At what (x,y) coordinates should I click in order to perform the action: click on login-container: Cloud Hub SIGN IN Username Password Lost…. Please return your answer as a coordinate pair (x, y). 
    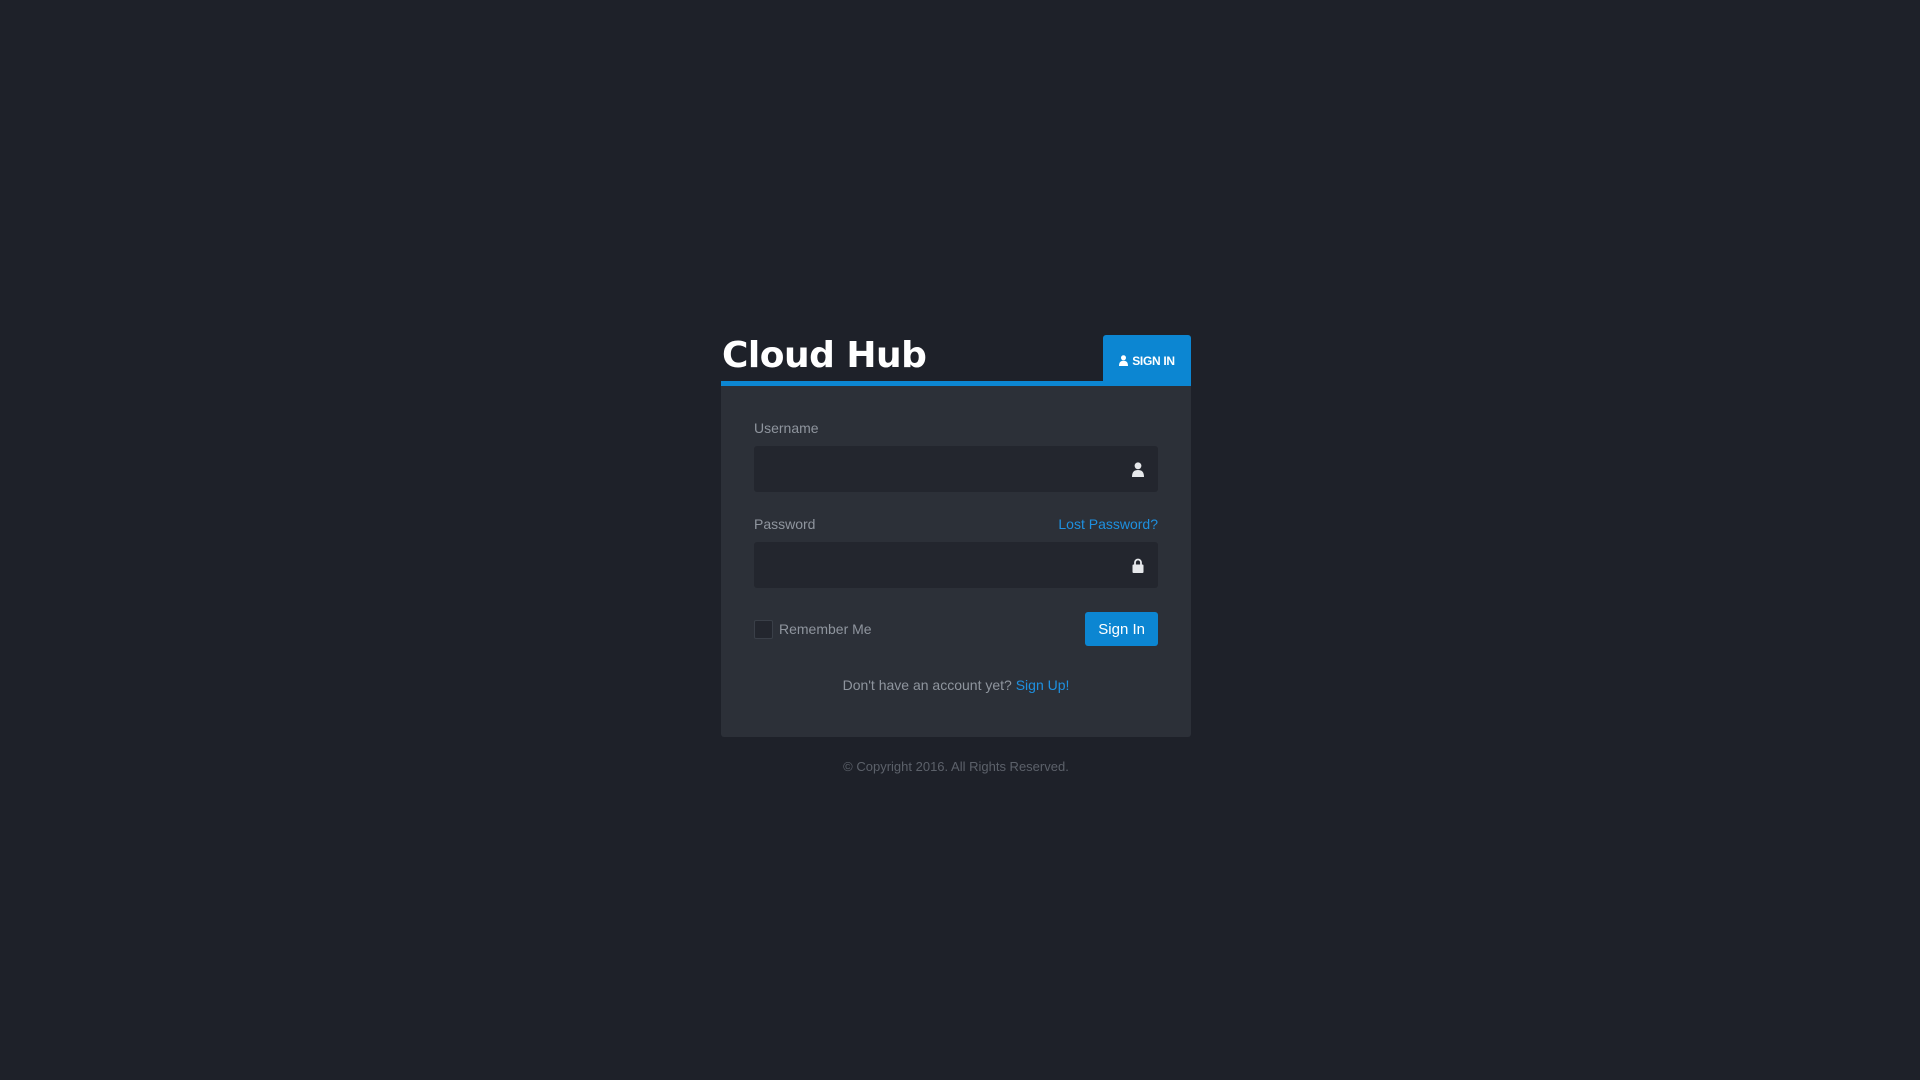
    Looking at the image, I should click on (956, 554).